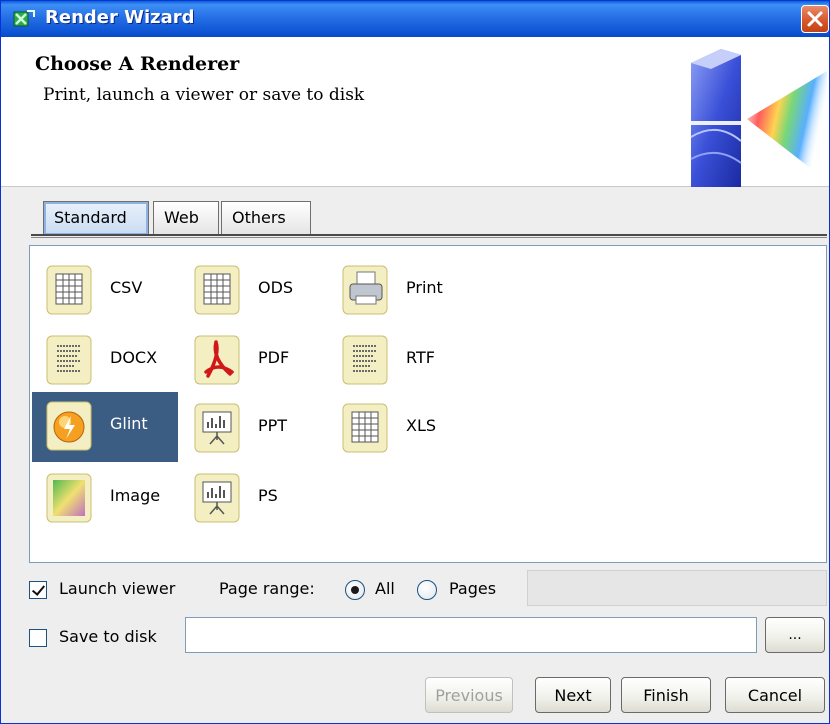 This screenshot has height=724, width=830. Describe the element at coordinates (365, 290) in the screenshot. I see `printer-icon` at that location.